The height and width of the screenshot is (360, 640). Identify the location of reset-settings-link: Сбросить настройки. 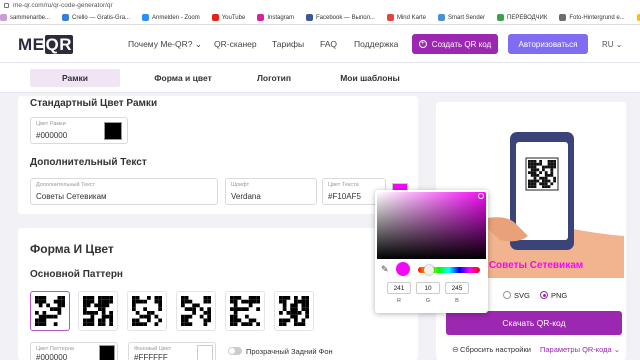
(495, 349).